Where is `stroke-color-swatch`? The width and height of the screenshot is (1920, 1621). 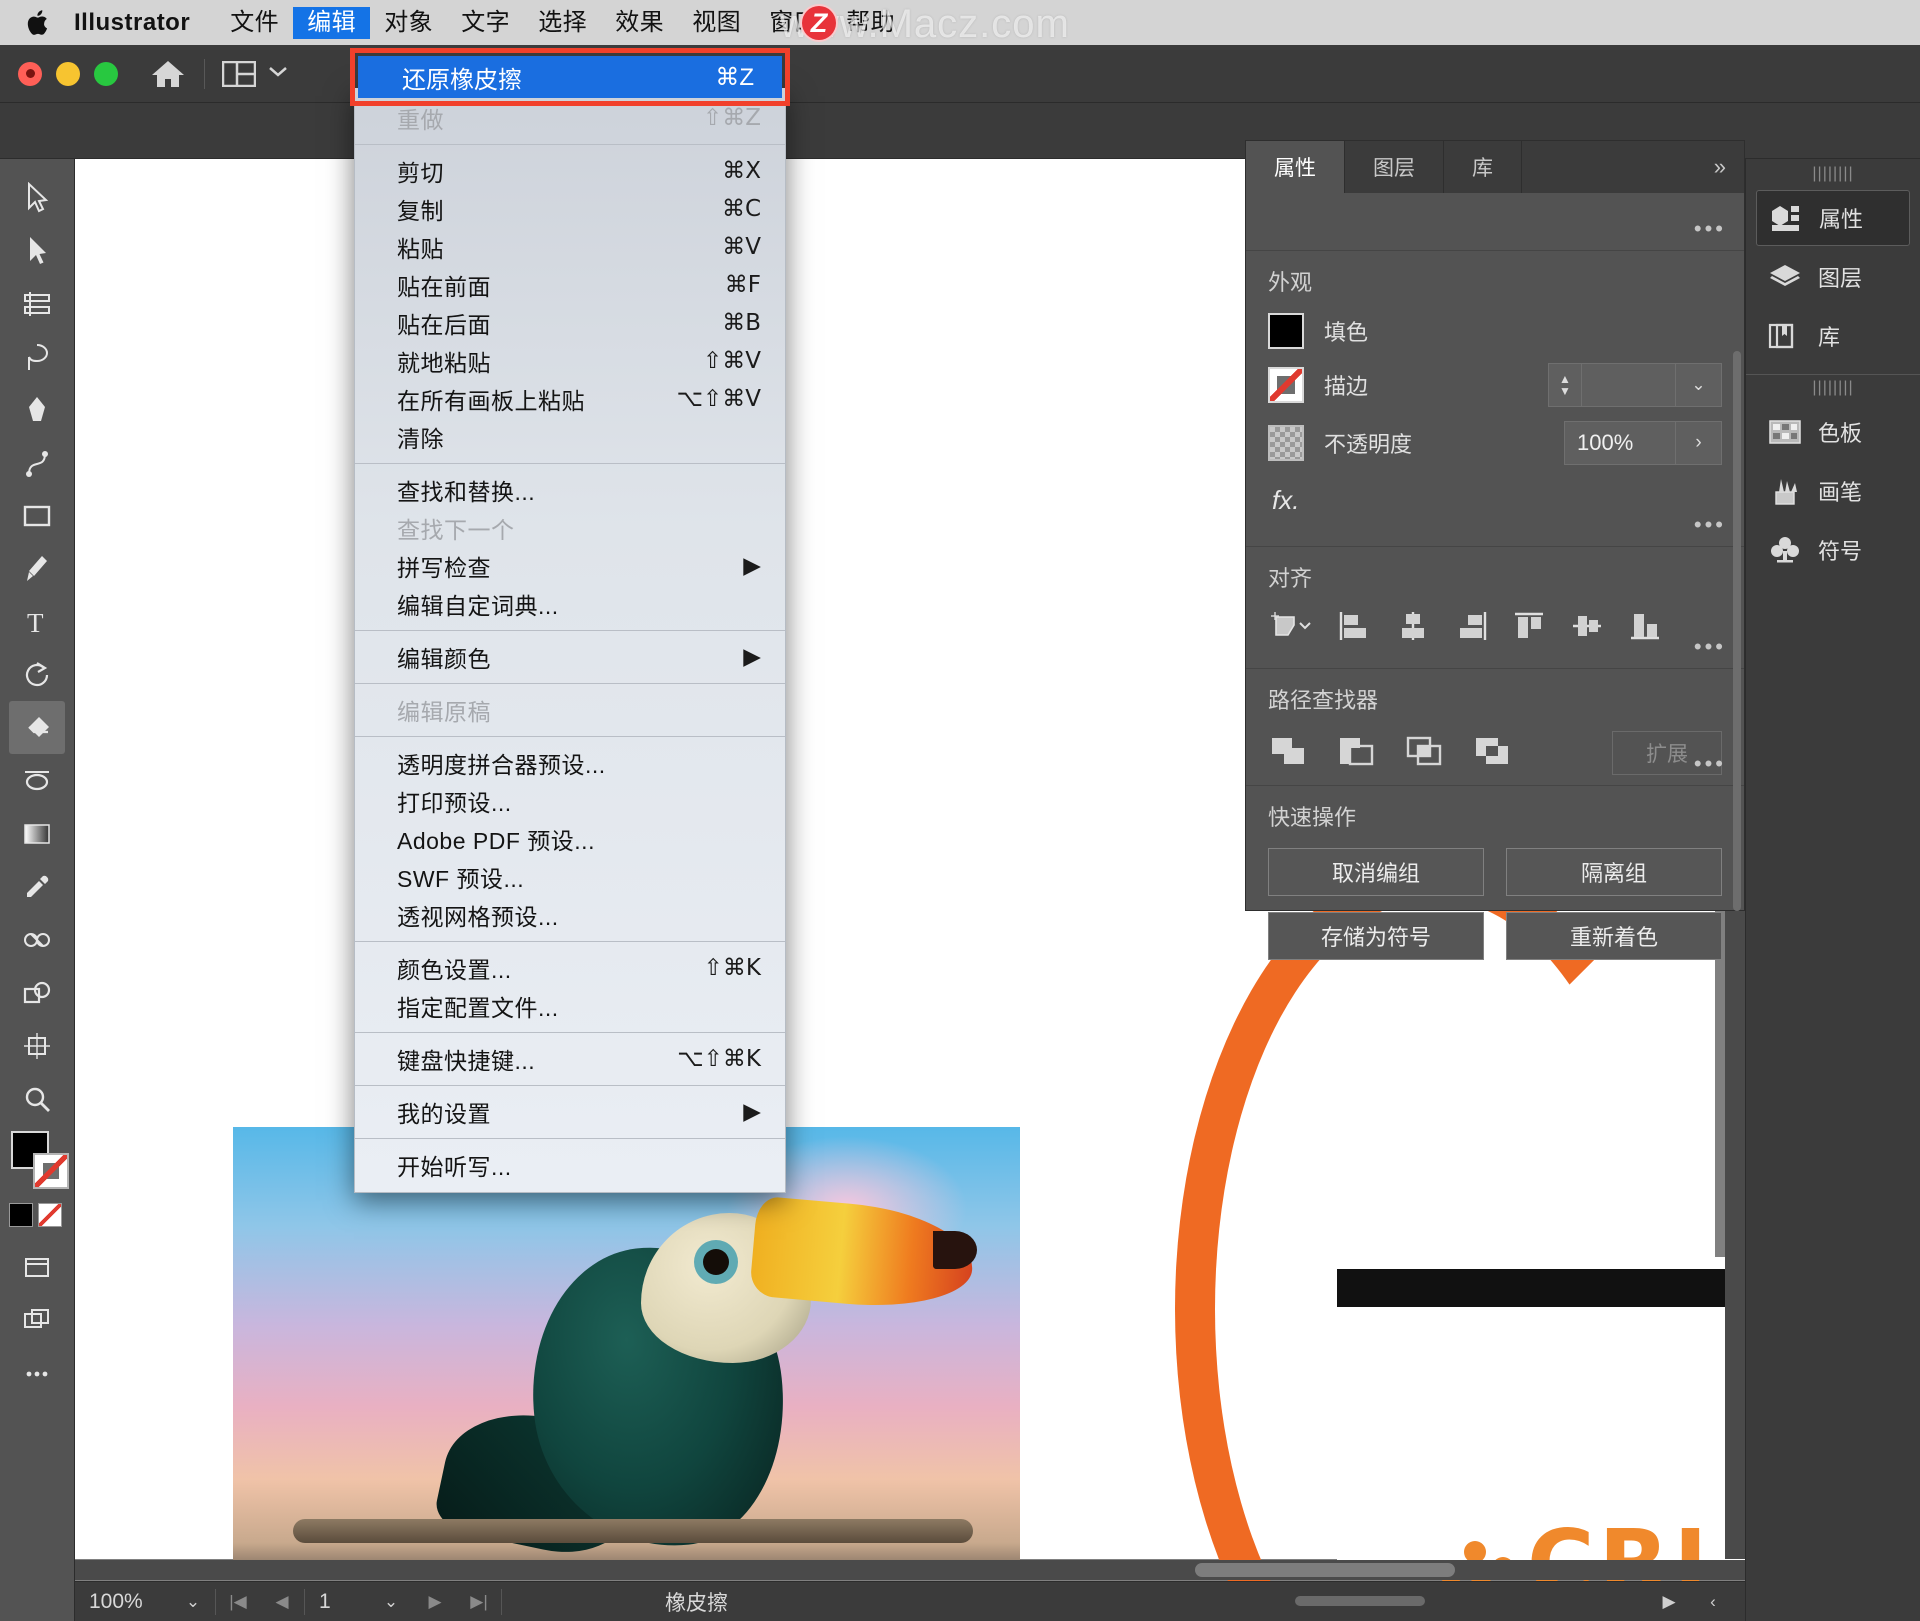
stroke-color-swatch is located at coordinates (1286, 385).